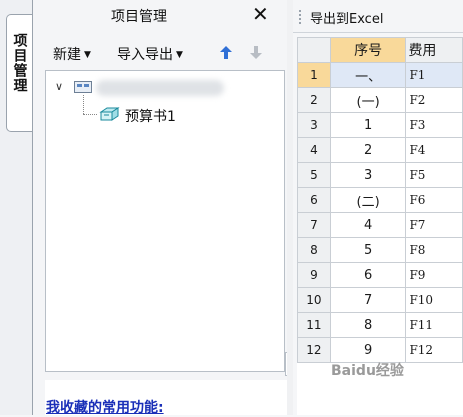  Describe the element at coordinates (314, 100) in the screenshot. I see `row-number-cell: 2` at that location.